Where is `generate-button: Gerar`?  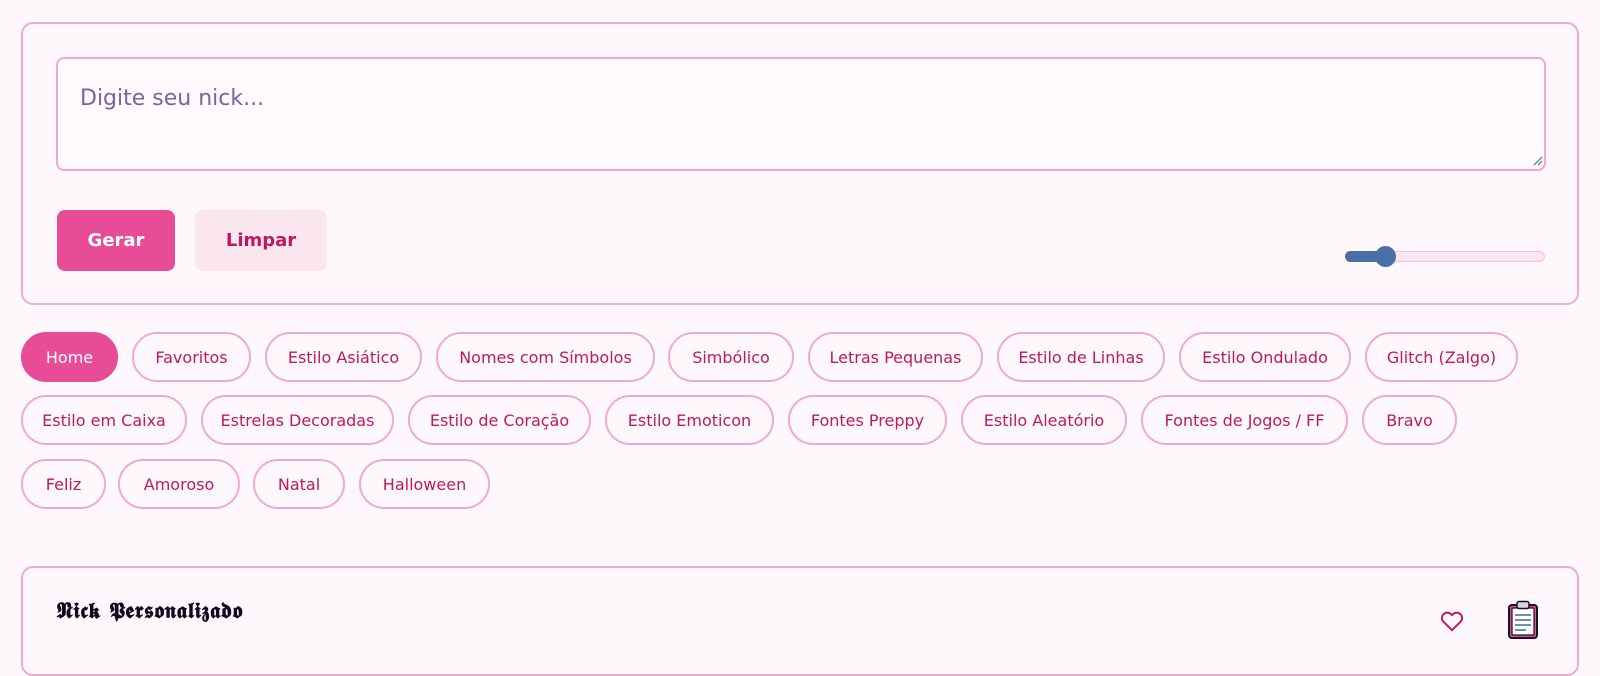 generate-button: Gerar is located at coordinates (116, 240).